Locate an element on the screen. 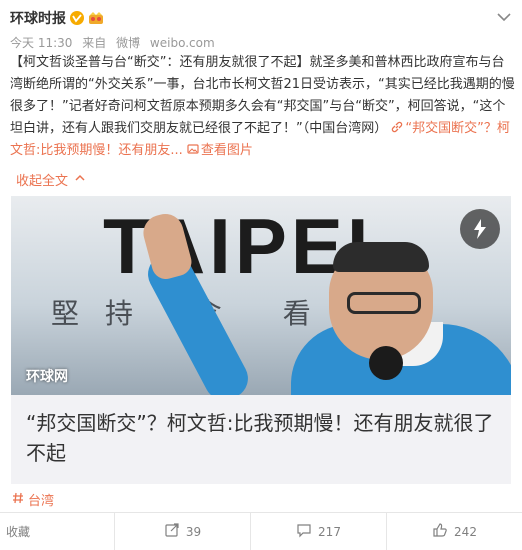 Image resolution: width=522 pixels, height=550 pixels. article-card-title: “邦交国断交”？柯文哲:比我预期慢！还有朋友就很了不起 is located at coordinates (263, 438).